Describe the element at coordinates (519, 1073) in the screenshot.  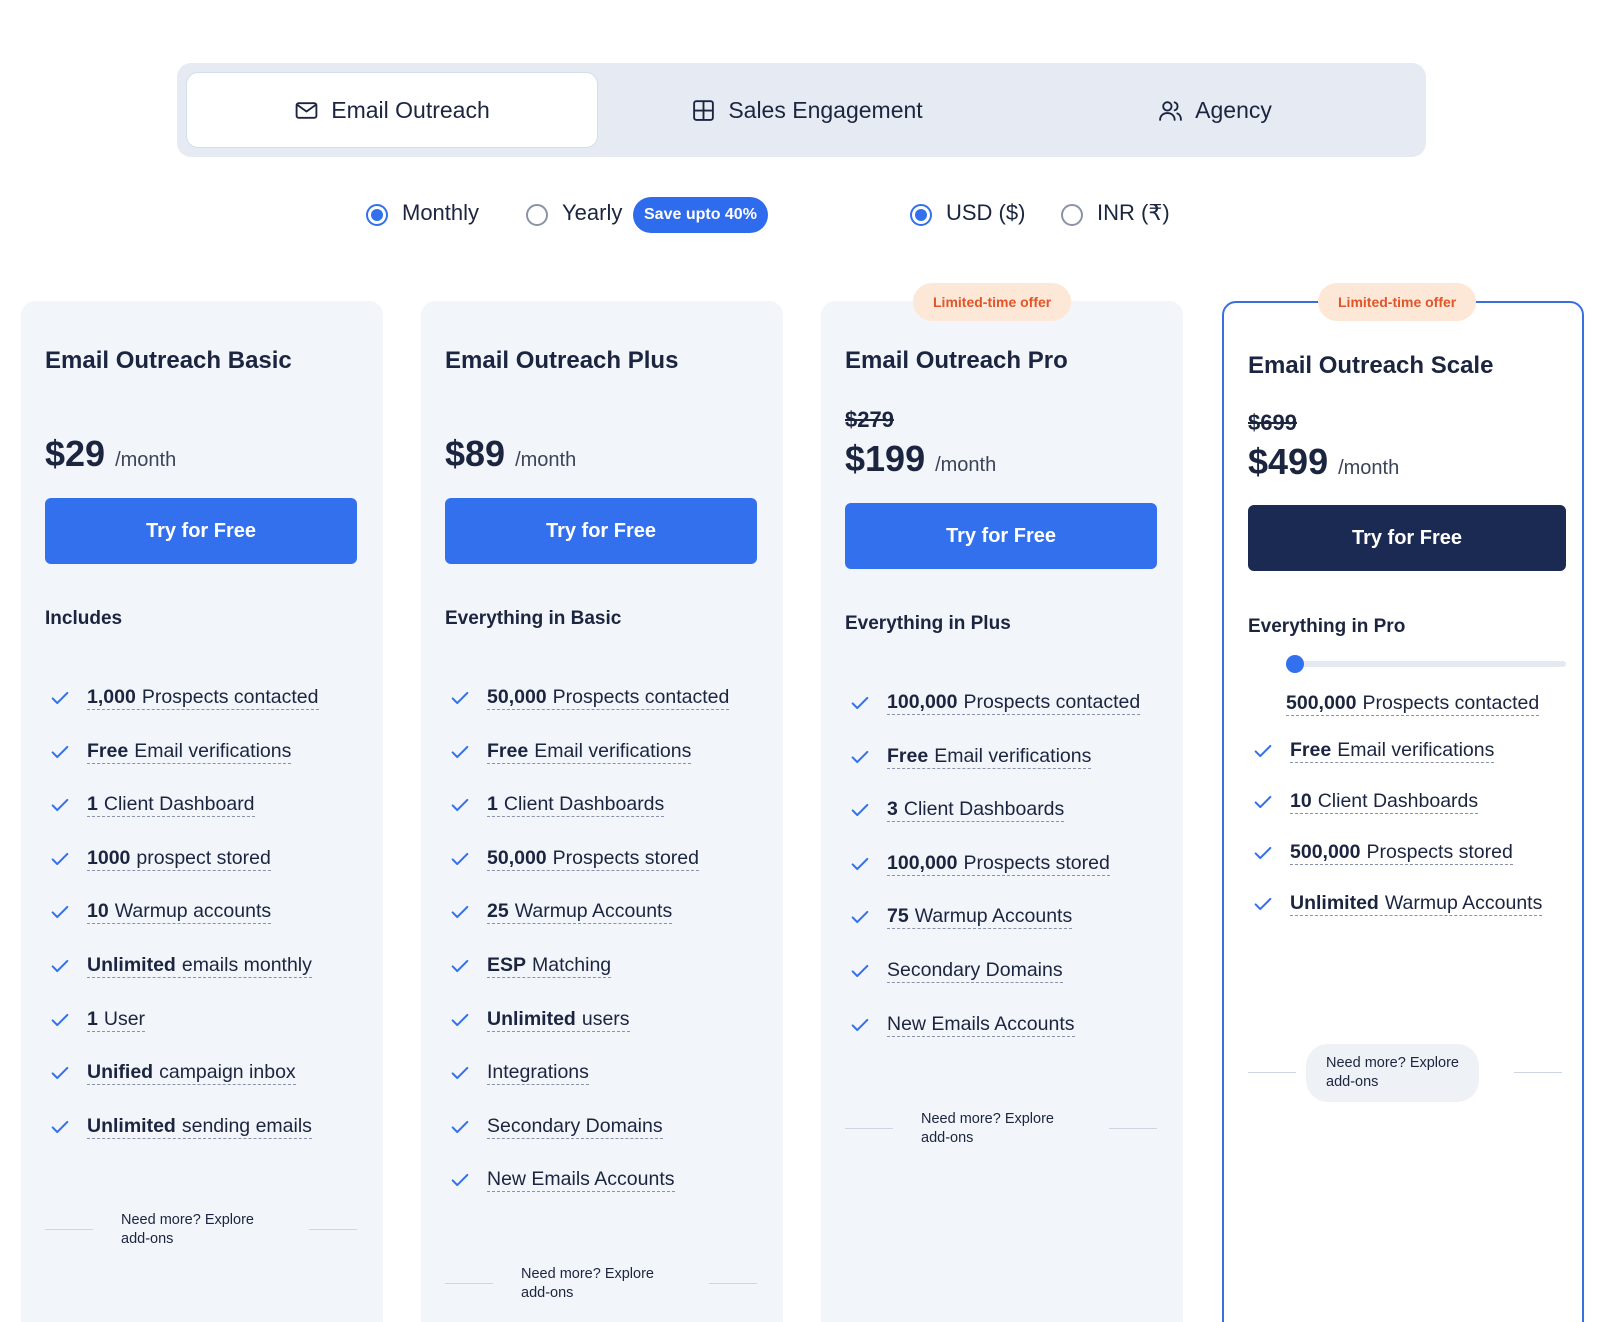
I see `feature-item: Integrations` at that location.